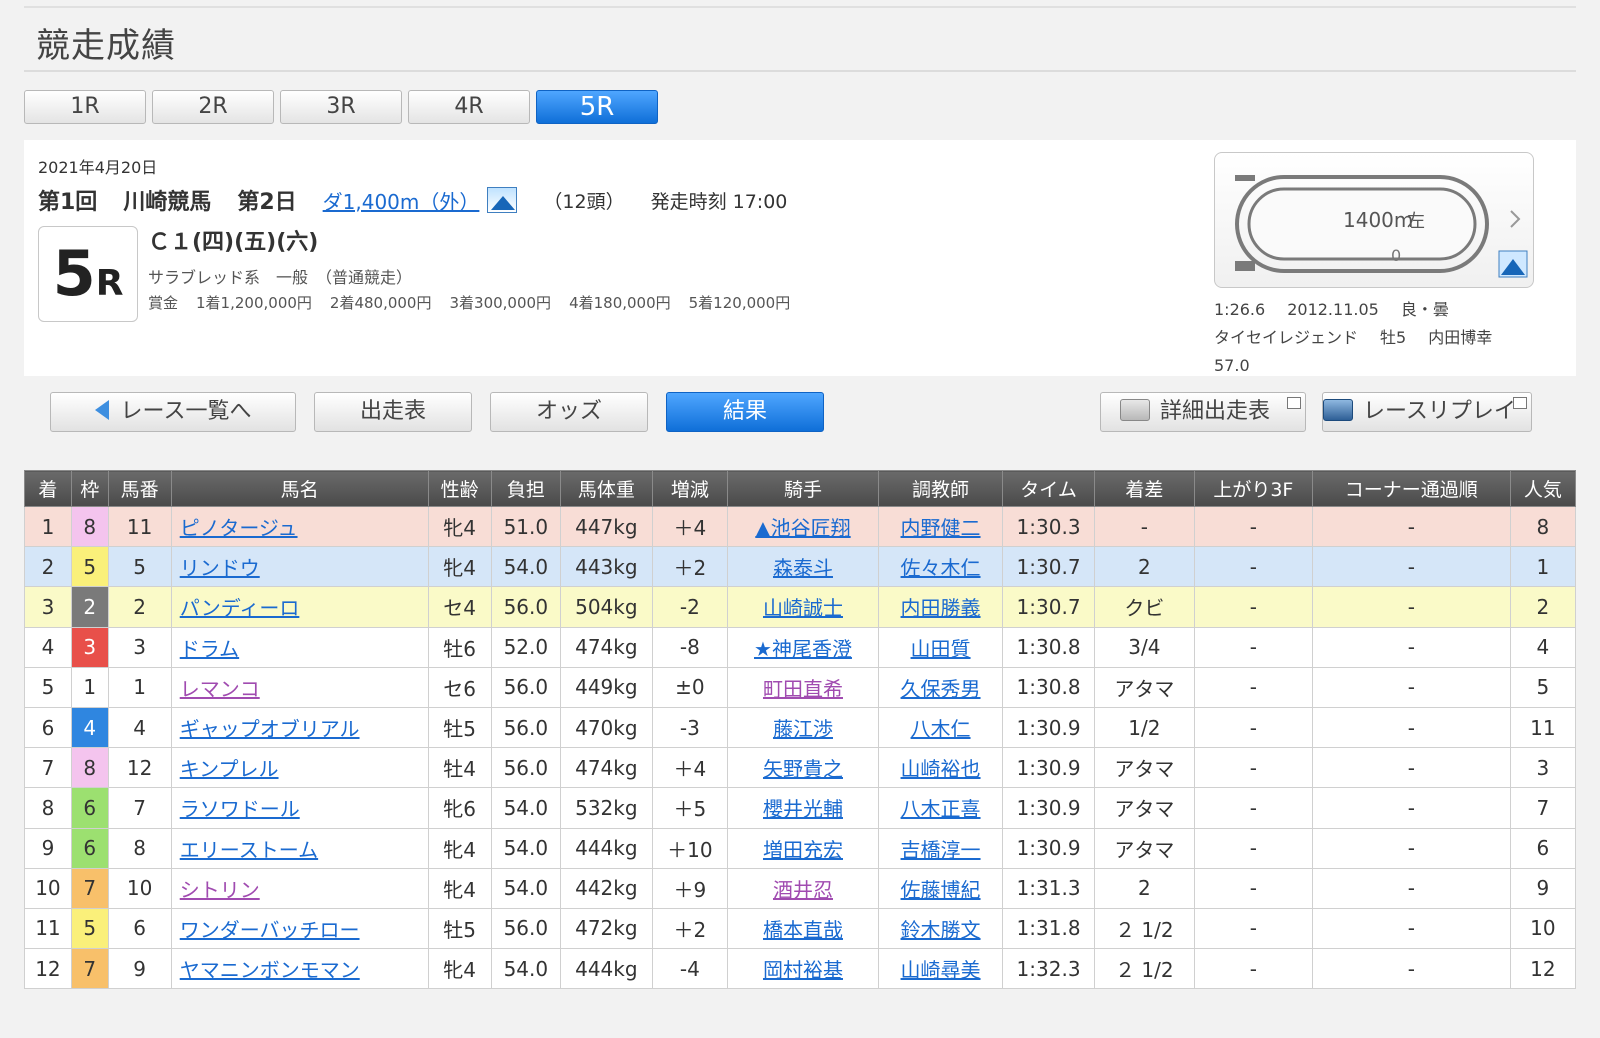 This screenshot has height=1038, width=1600. I want to click on horse-name-cell: ワンダーバッチロー, so click(299, 928).